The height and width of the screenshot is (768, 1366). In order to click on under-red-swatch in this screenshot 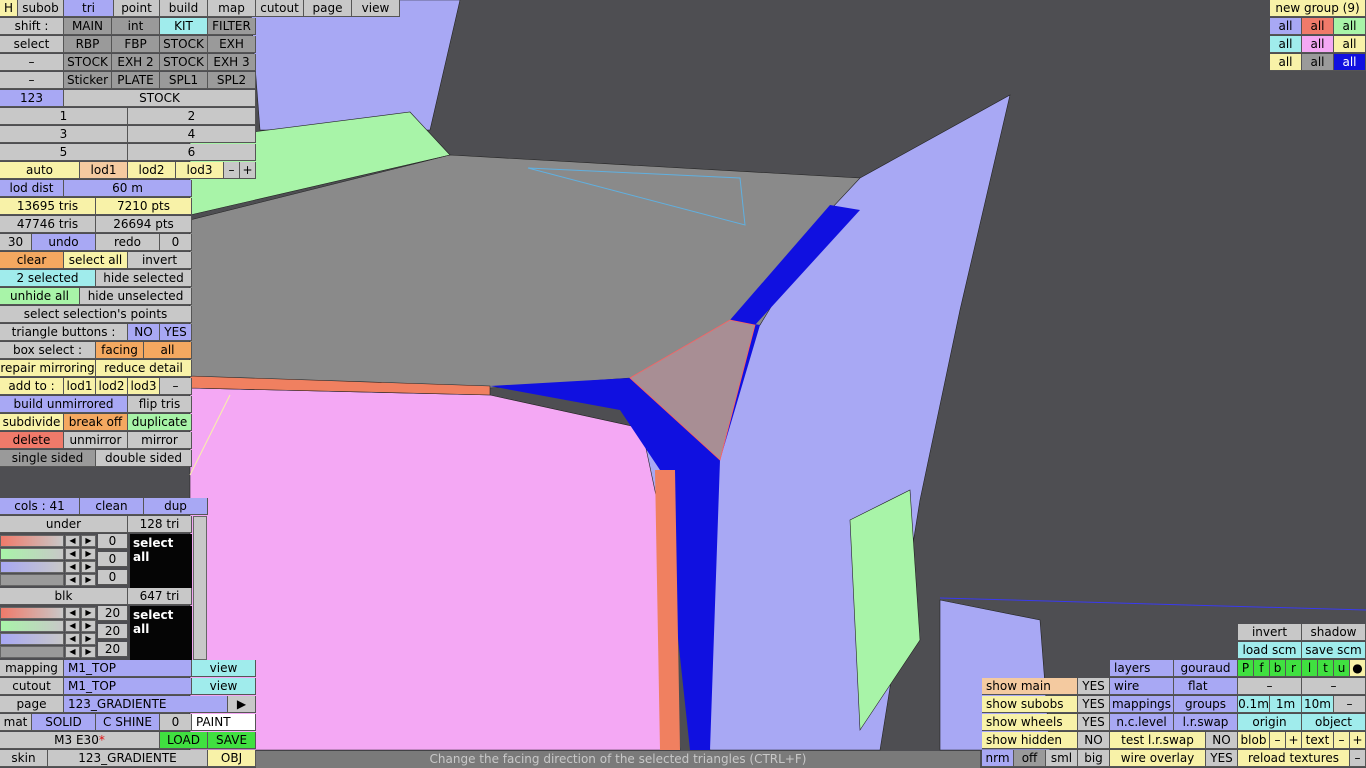, I will do `click(32, 541)`.